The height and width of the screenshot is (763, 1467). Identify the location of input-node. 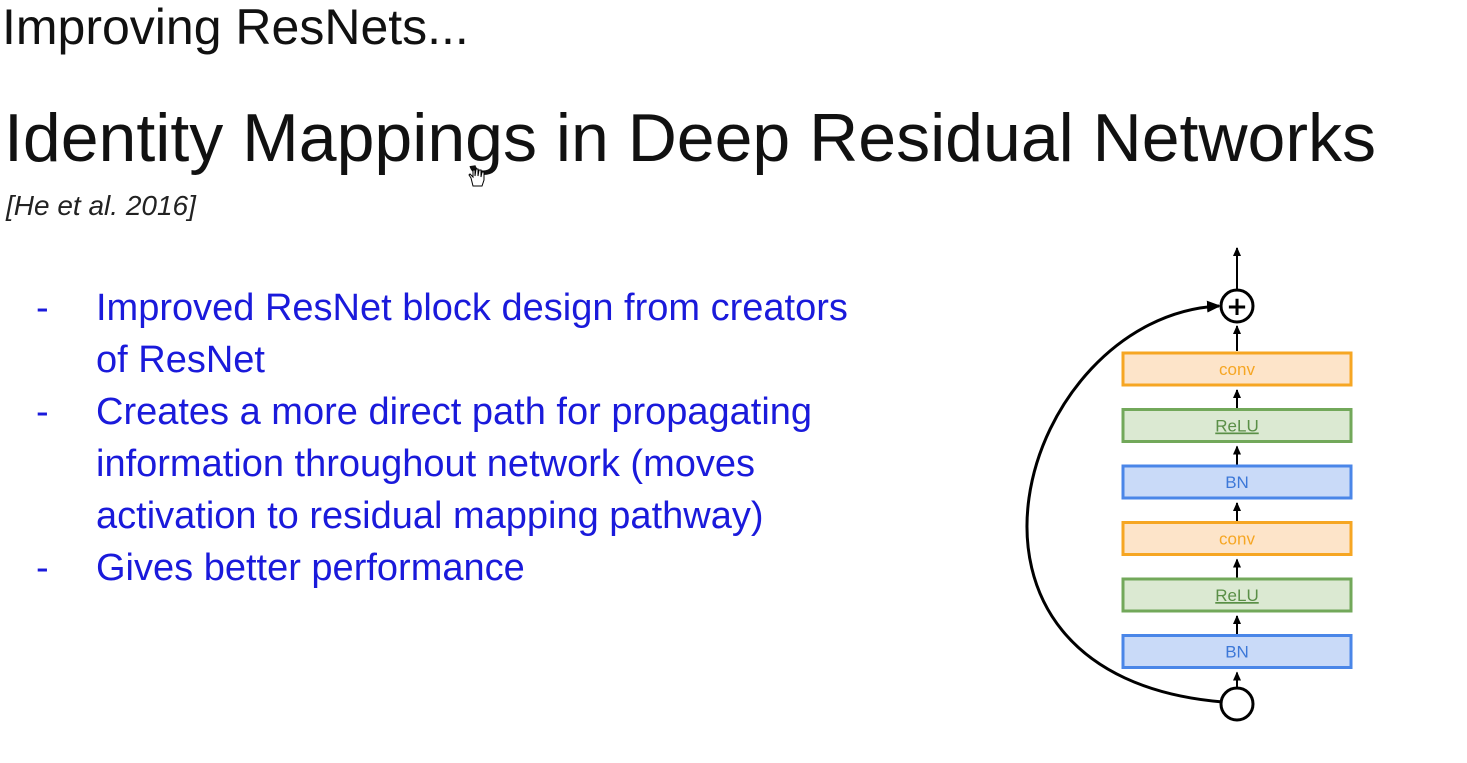
(1237, 704).